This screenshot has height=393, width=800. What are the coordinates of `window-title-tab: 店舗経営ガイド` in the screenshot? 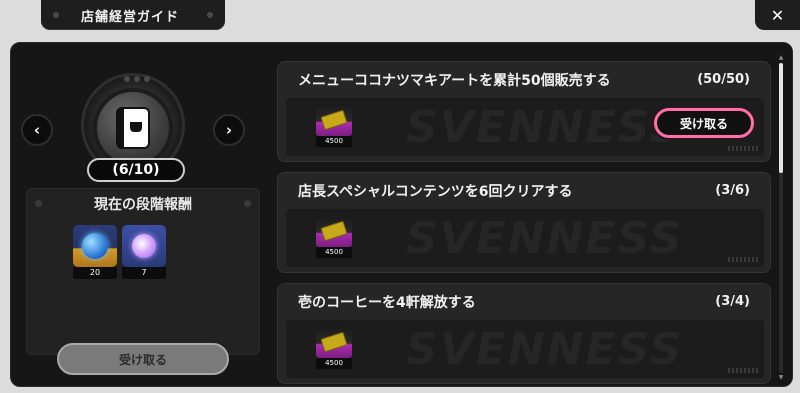 It's located at (133, 15).